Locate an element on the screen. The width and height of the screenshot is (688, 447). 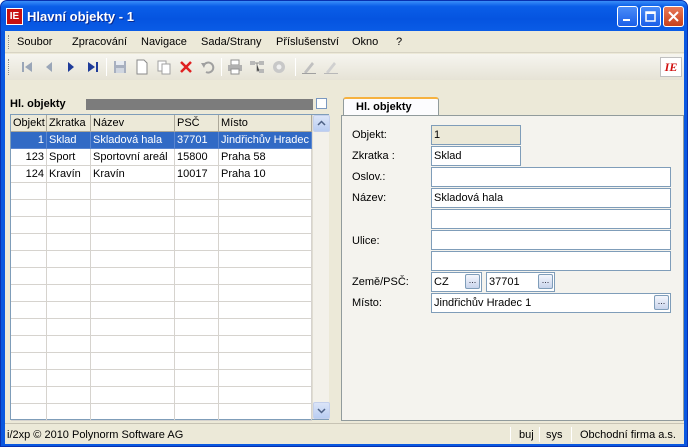
menu-grip is located at coordinates (9, 42).